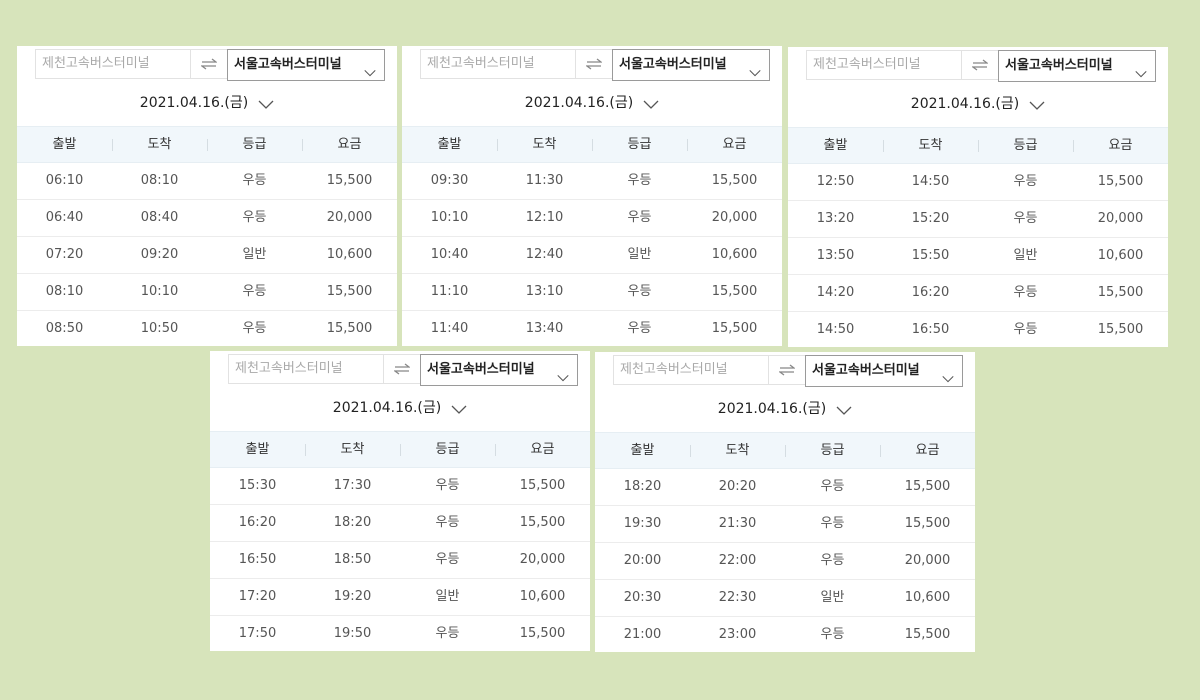 The image size is (1200, 700). What do you see at coordinates (978, 219) in the screenshot?
I see `table-row: 13:20 15:20 우등 20,000` at bounding box center [978, 219].